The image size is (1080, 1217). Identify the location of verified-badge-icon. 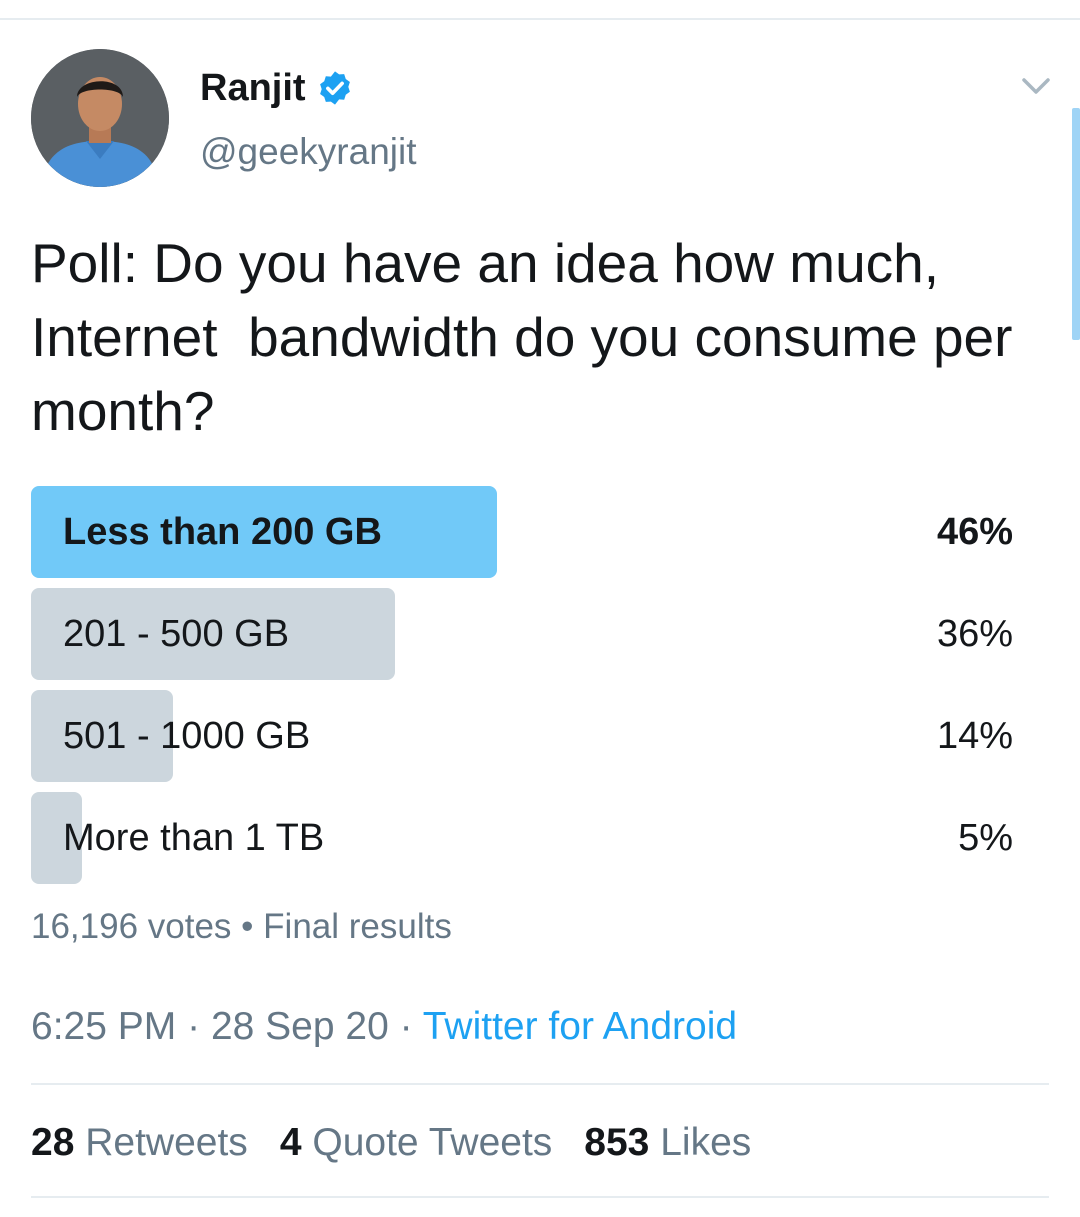
(334, 88).